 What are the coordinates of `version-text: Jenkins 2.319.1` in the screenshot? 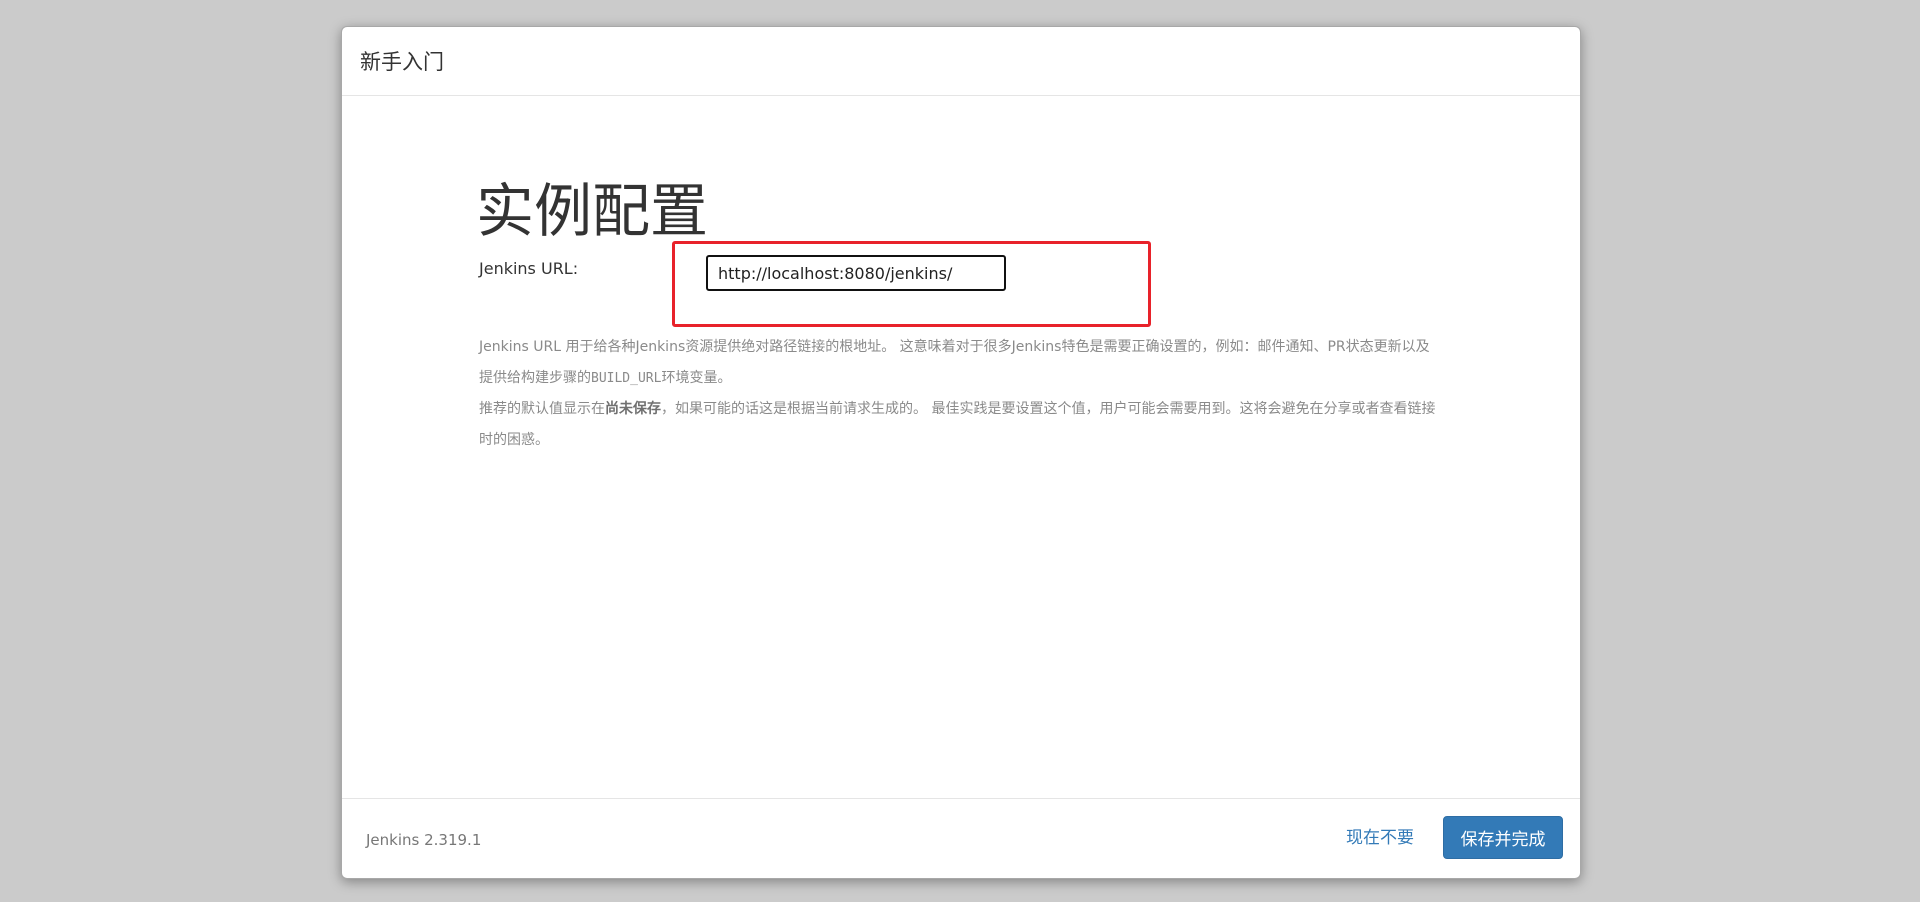 It's located at (424, 840).